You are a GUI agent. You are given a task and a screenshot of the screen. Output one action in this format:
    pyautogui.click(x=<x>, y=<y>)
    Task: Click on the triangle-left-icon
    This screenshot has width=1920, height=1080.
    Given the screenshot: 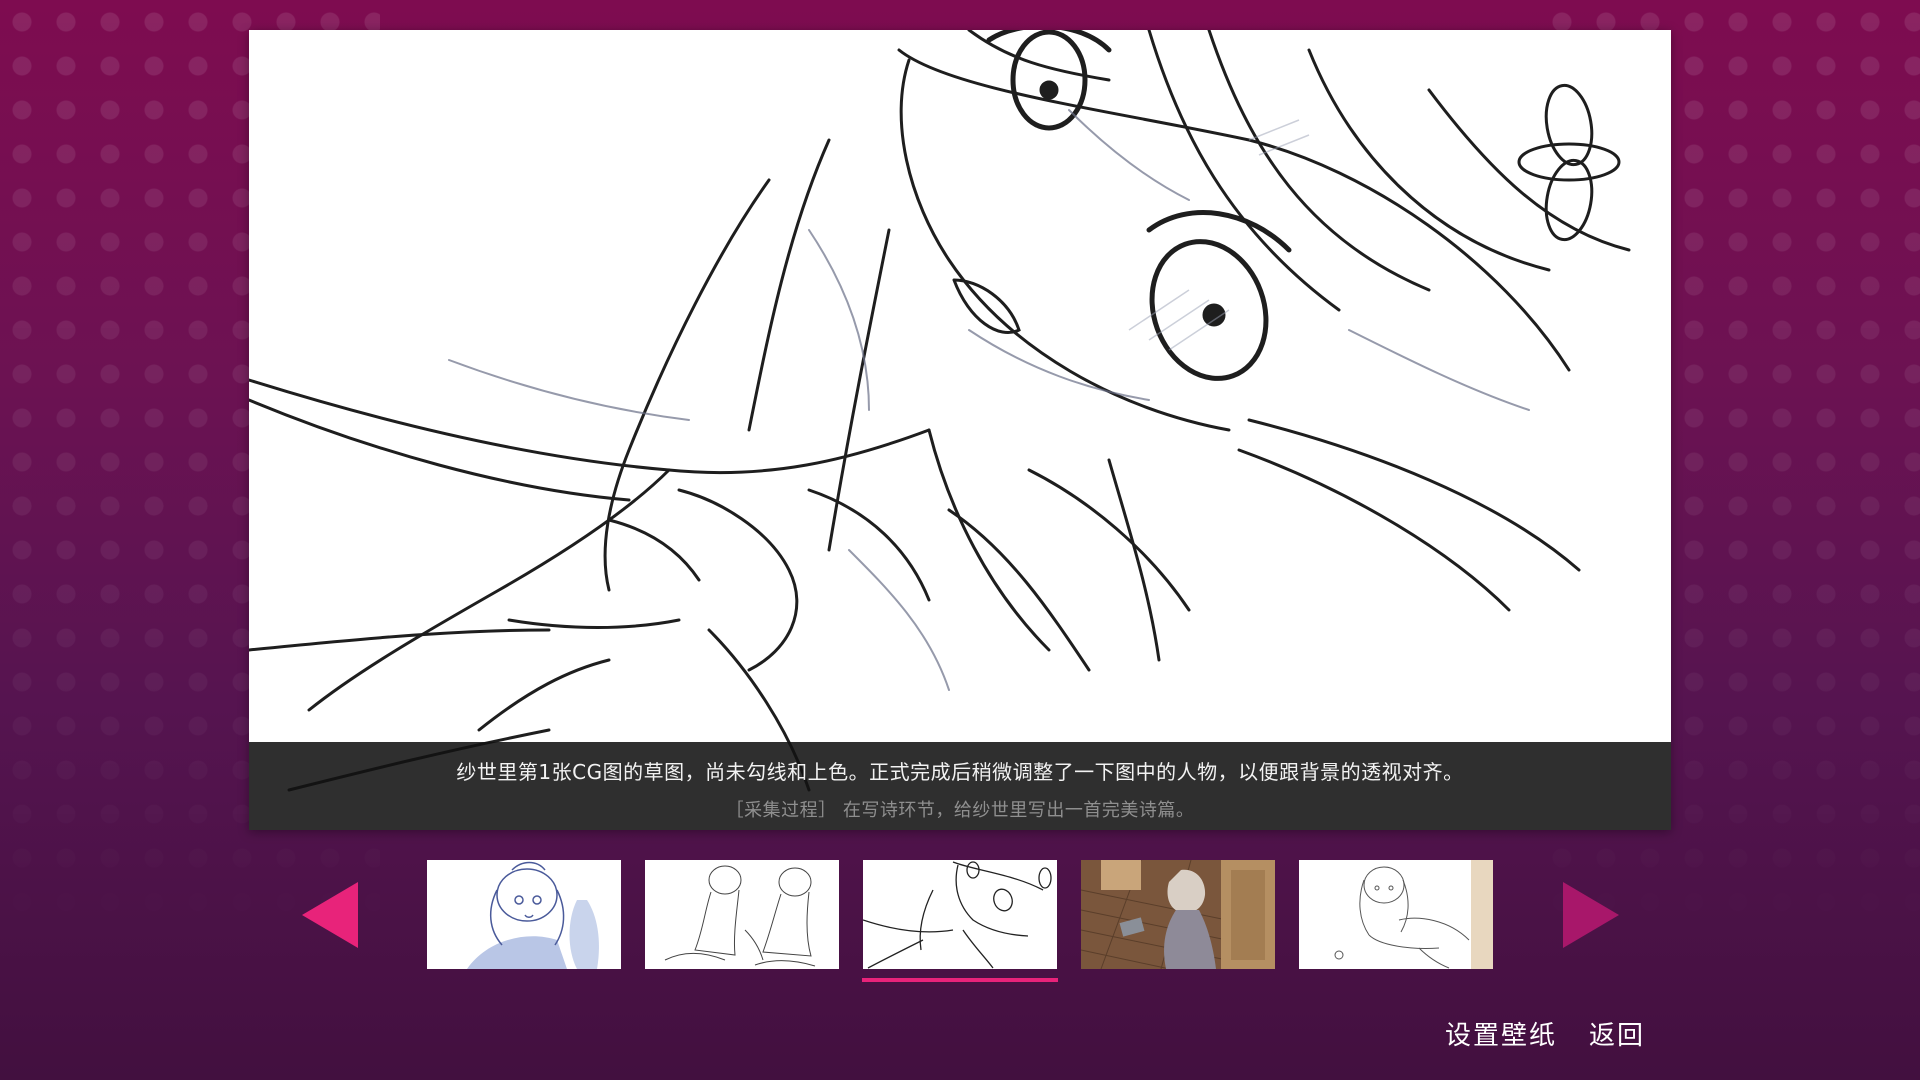 What is the action you would take?
    pyautogui.click(x=330, y=915)
    